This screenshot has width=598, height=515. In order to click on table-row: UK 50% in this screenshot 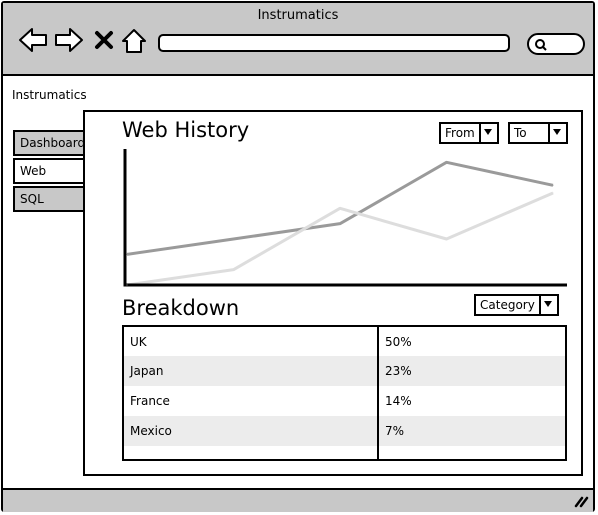, I will do `click(344, 341)`.